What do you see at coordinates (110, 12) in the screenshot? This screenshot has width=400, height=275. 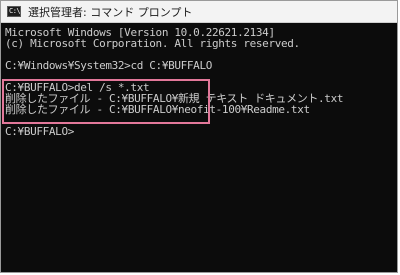 I see `window-title: 選択管理者: コマンド プロンプト` at bounding box center [110, 12].